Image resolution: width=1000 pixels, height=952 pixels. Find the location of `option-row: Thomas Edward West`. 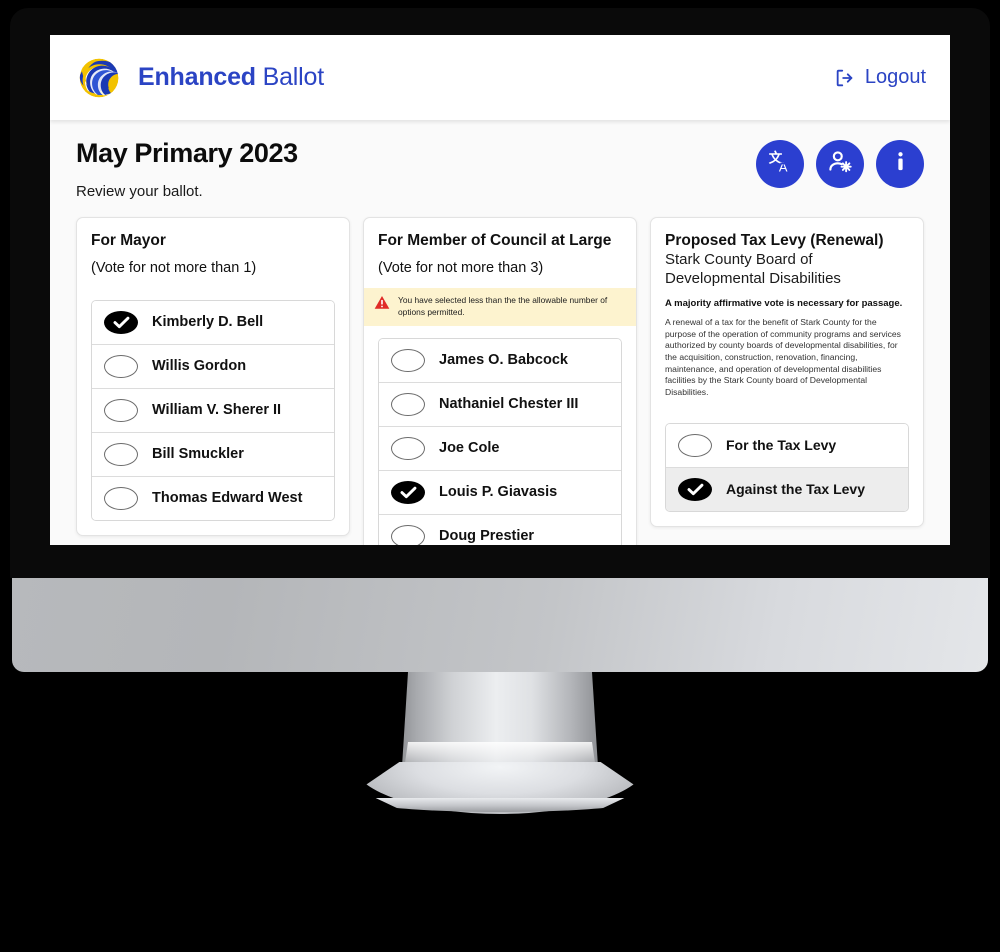

option-row: Thomas Edward West is located at coordinates (213, 498).